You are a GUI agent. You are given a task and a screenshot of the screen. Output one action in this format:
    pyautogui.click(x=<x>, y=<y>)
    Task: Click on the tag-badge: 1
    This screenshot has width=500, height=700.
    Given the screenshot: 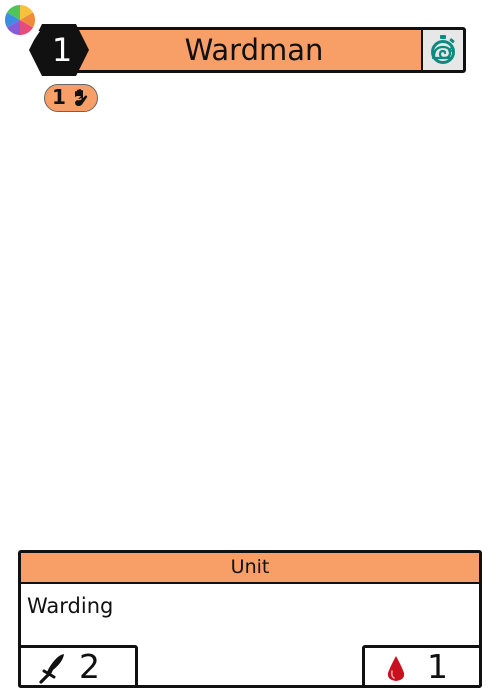 What is the action you would take?
    pyautogui.click(x=71, y=98)
    